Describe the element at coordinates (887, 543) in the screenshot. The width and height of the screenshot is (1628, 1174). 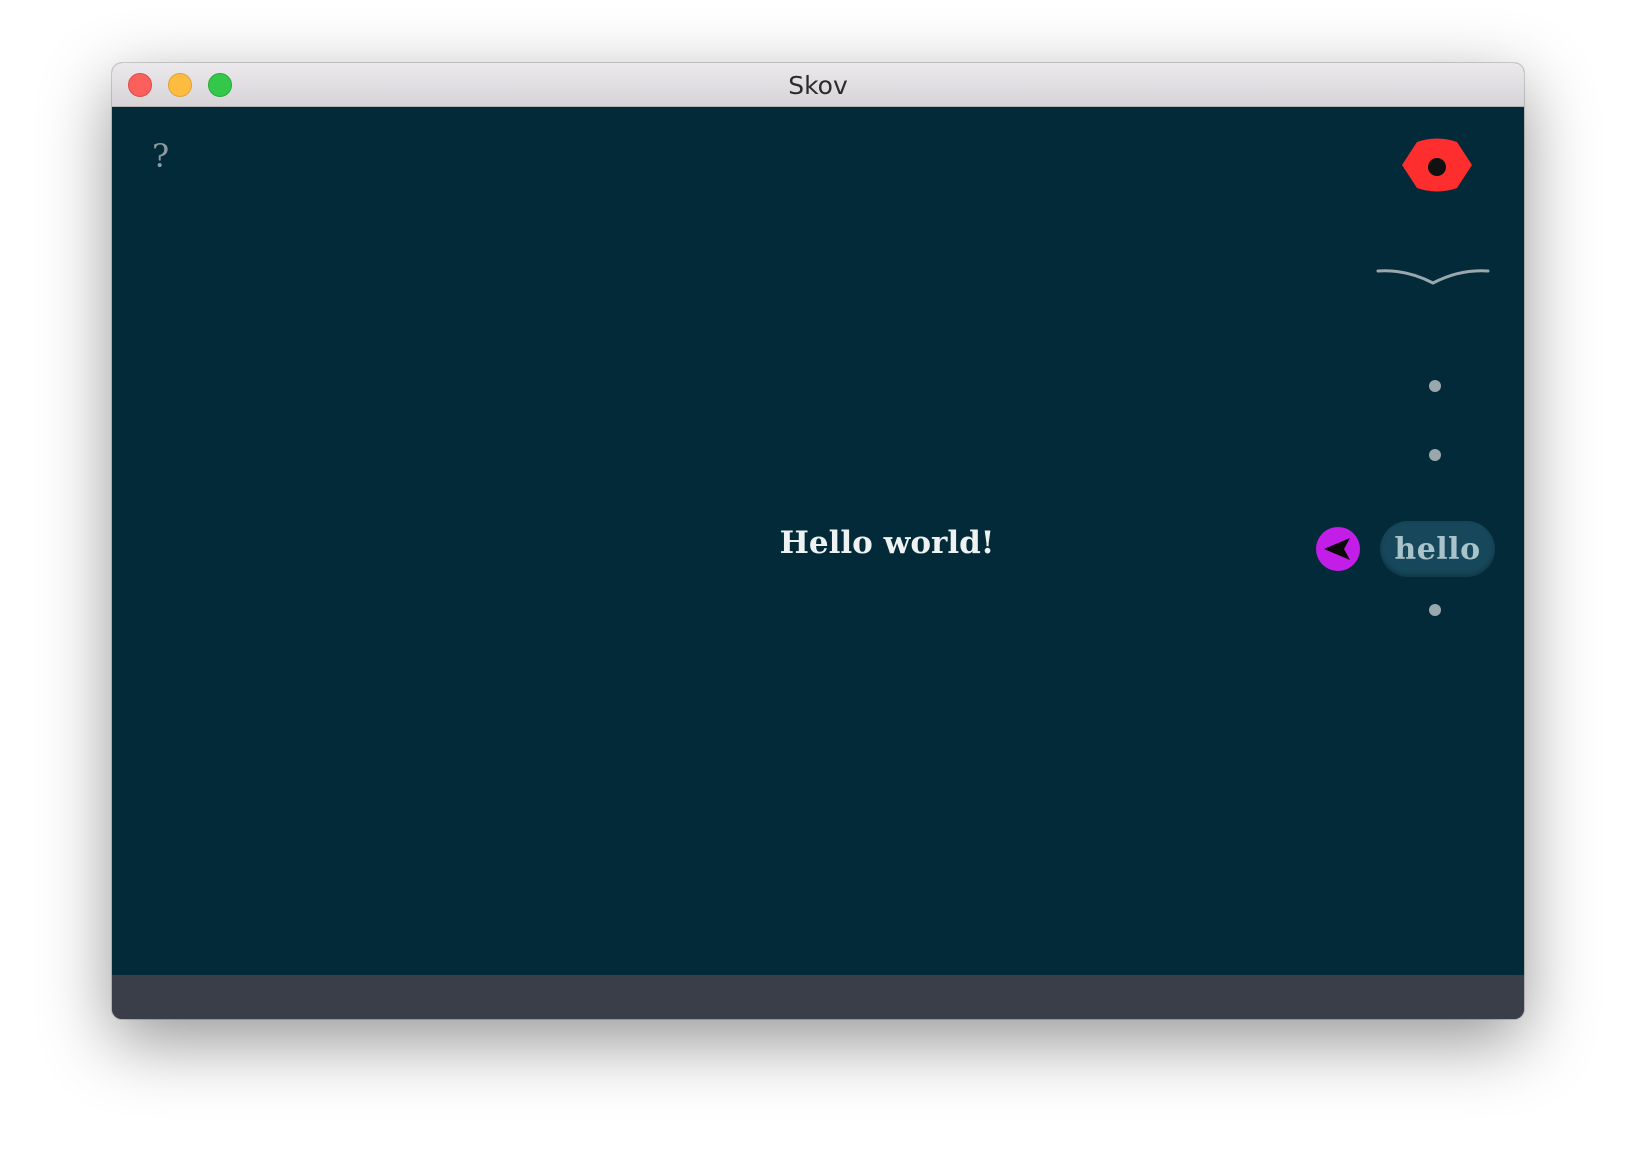
I see `output-text: Hello world!` at that location.